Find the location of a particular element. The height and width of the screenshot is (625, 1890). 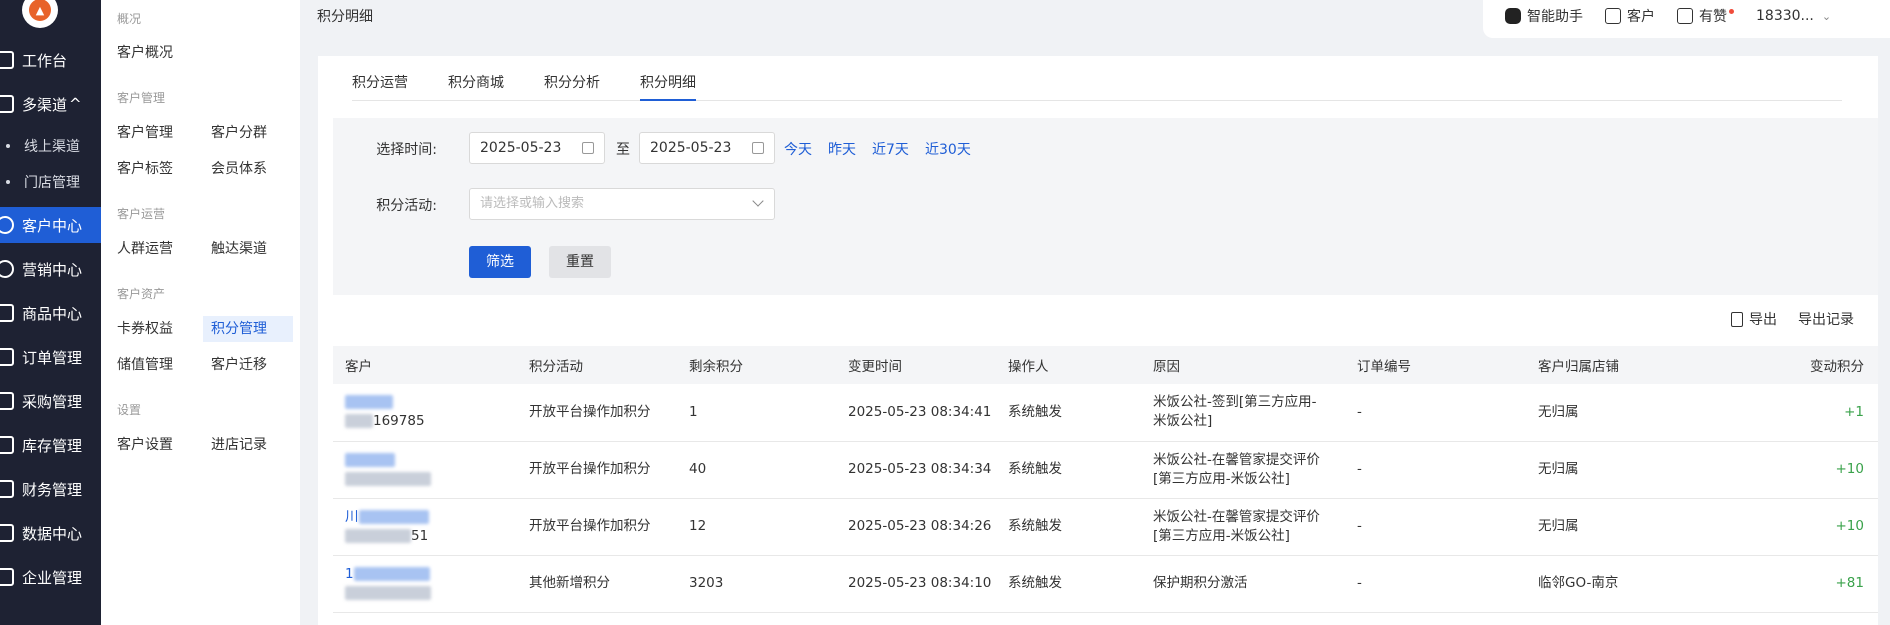

col-points-change: 变动积分 is located at coordinates (1802, 365).